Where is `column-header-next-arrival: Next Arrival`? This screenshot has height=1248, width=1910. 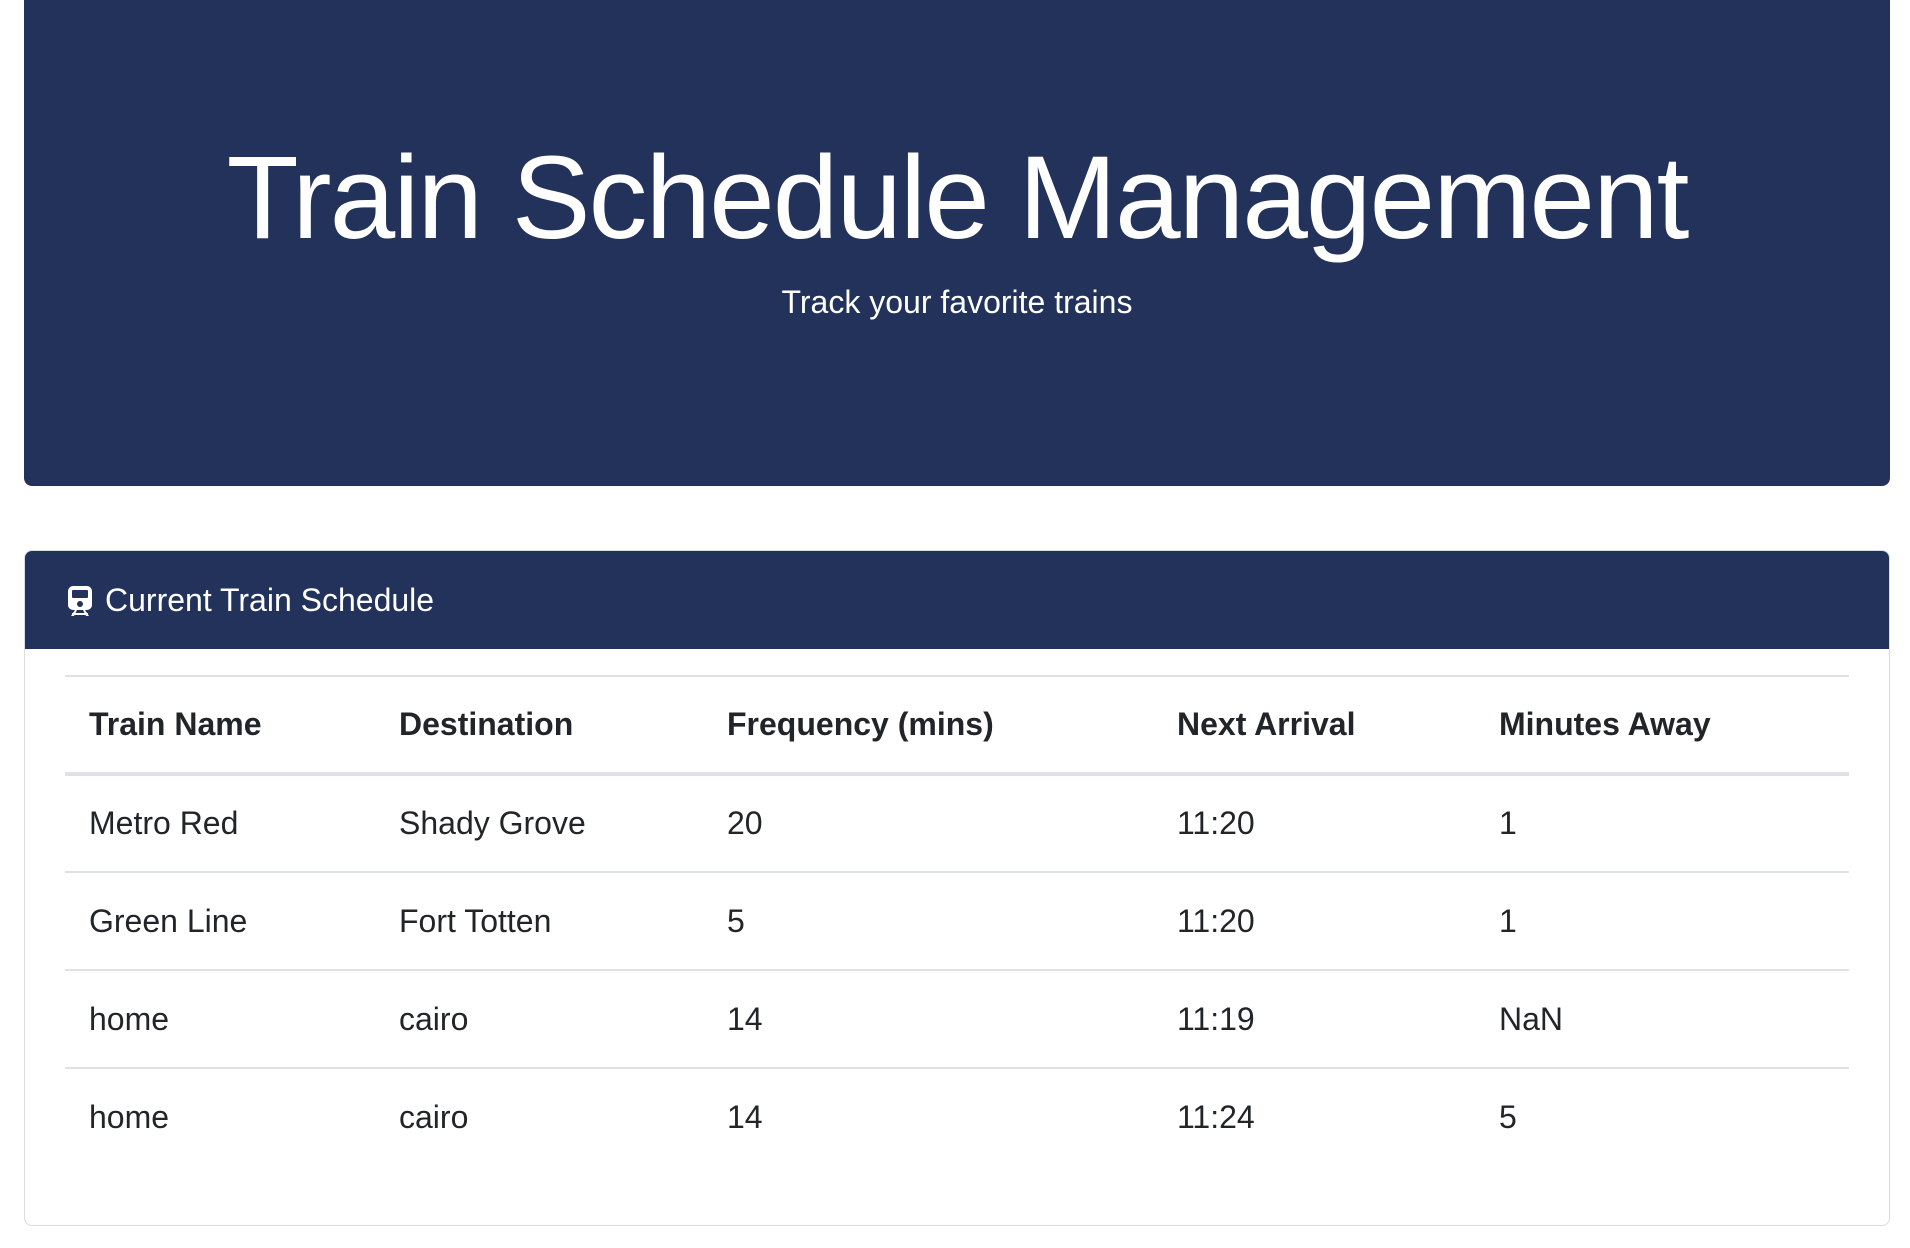 column-header-next-arrival: Next Arrival is located at coordinates (1266, 724).